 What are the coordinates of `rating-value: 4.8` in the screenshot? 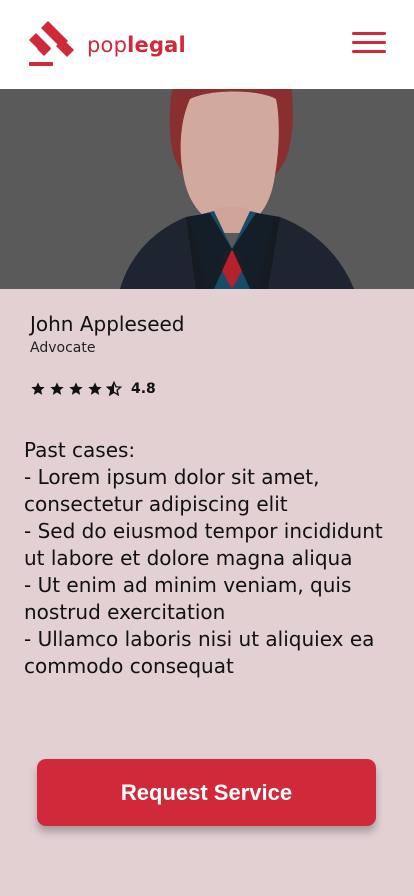 It's located at (143, 389).